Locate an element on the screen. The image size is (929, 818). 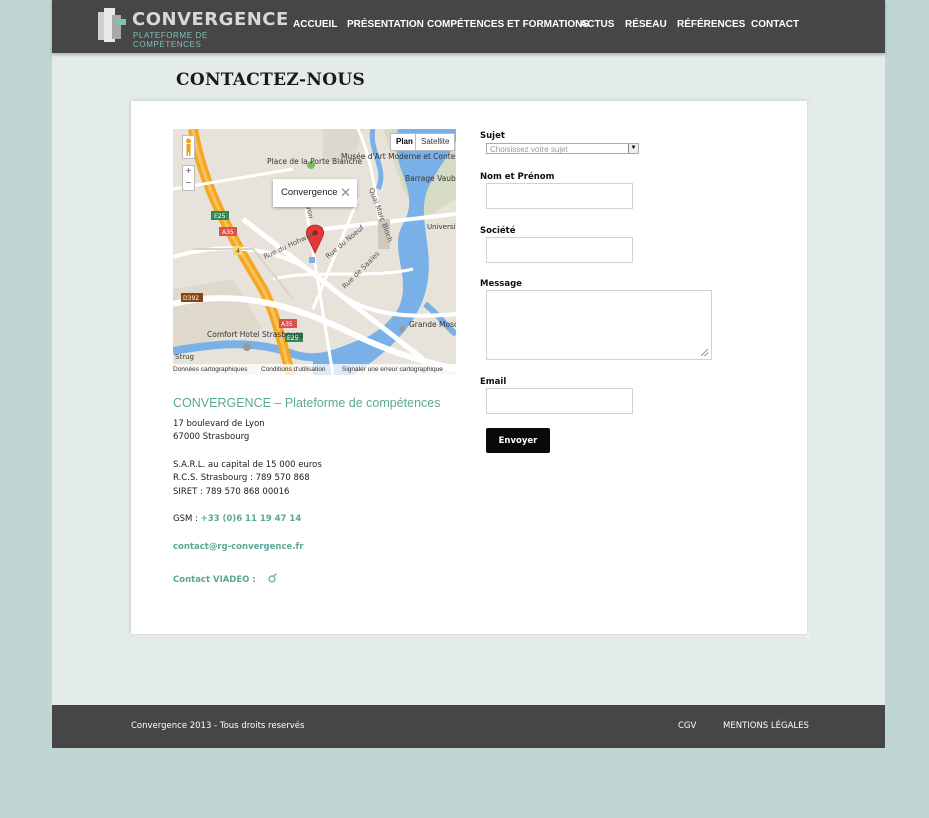
siret-text: SIRET : 789 570 868 00016 is located at coordinates (231, 492).